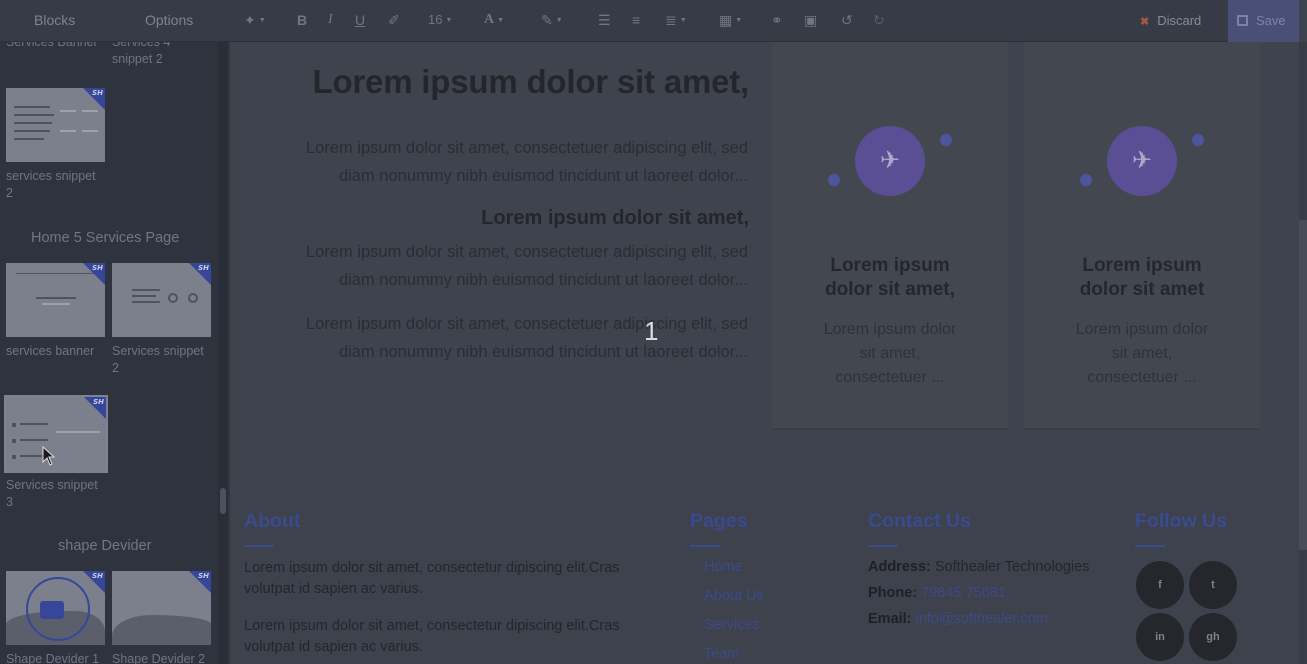  Describe the element at coordinates (105, 238) in the screenshot. I see `section-heading-home5: Home 5 Services Page` at that location.